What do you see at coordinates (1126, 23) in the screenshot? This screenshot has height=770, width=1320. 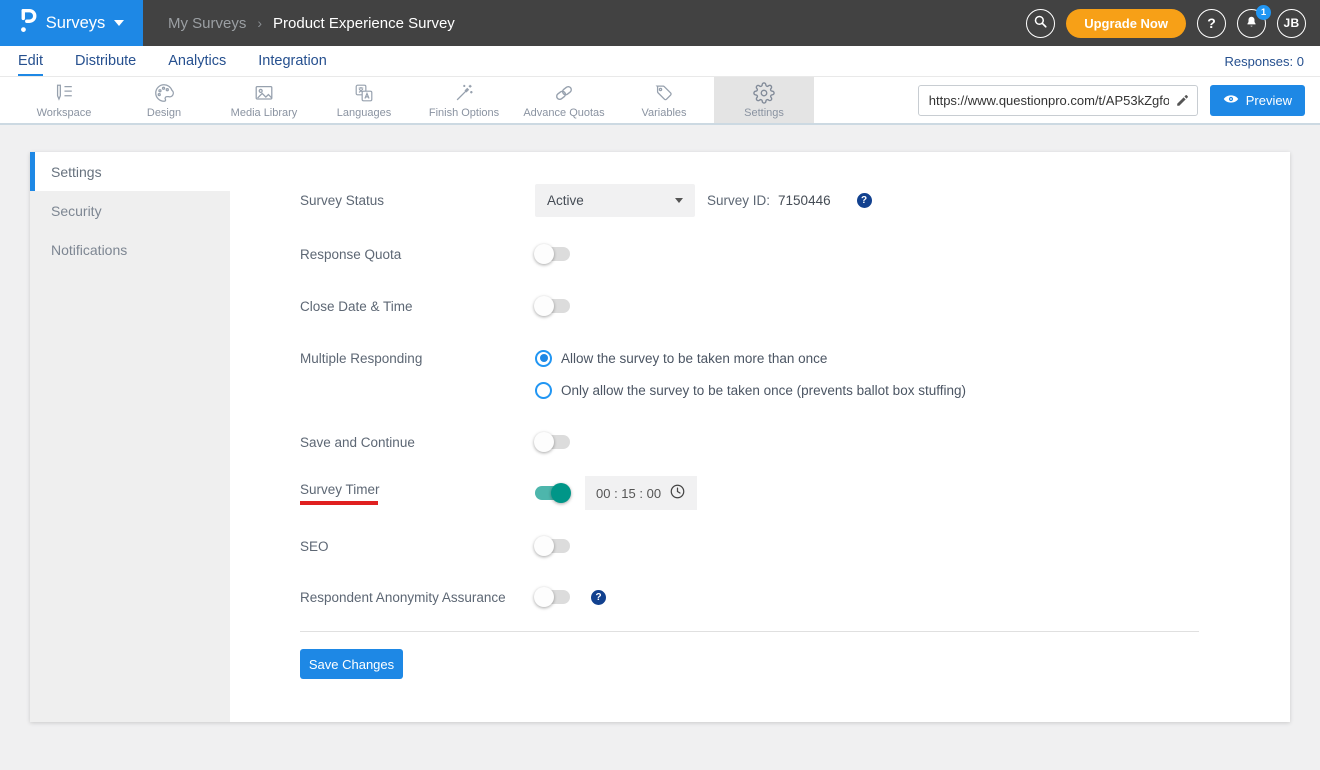 I see `upgrade-now-button: Upgrade Now` at bounding box center [1126, 23].